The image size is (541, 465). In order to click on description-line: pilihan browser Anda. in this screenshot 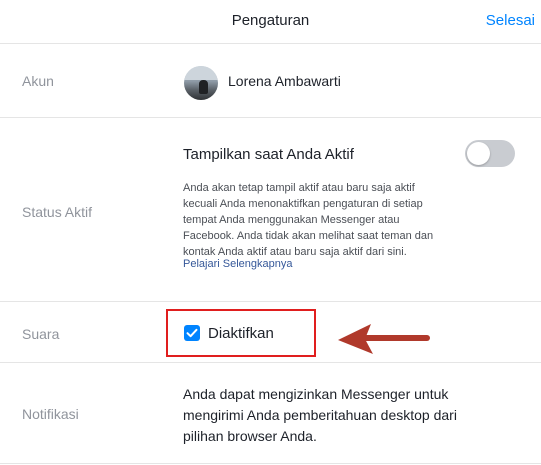, I will do `click(250, 436)`.